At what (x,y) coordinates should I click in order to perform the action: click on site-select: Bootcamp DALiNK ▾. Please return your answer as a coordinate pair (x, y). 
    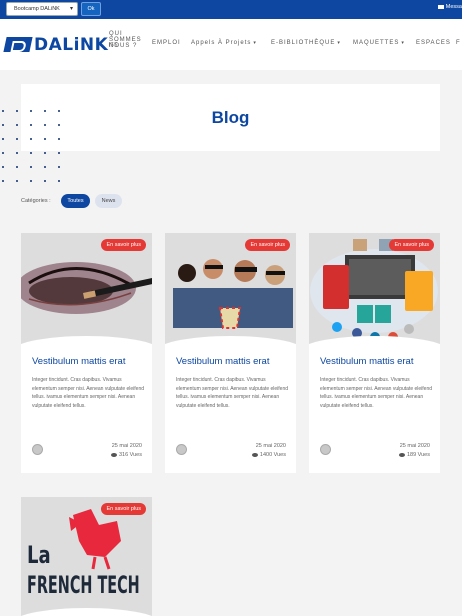
    Looking at the image, I should click on (42, 9).